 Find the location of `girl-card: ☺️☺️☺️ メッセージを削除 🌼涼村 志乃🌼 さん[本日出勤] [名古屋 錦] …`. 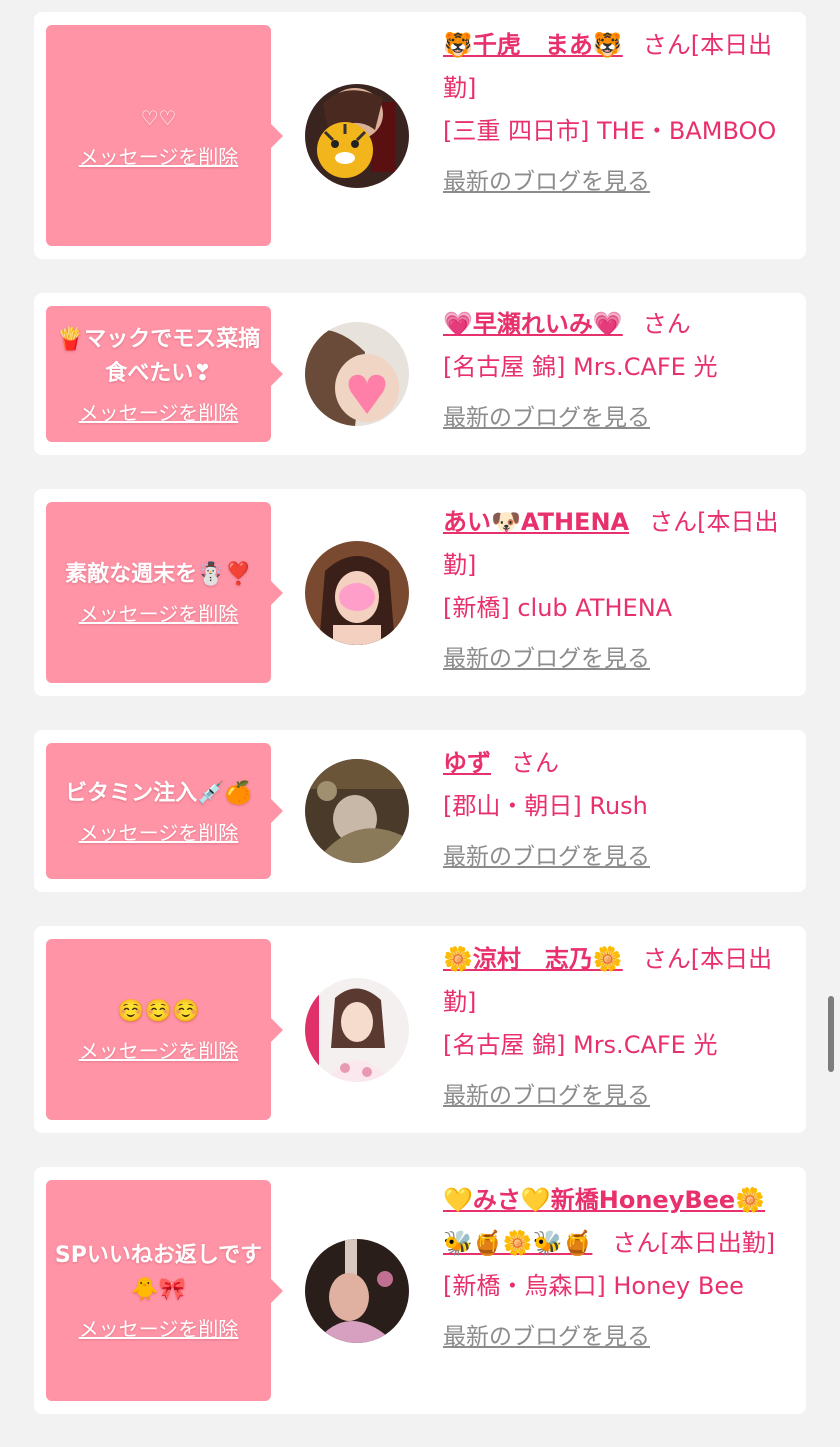

girl-card: ☺️☺️☺️ メッセージを削除 🌼涼村 志乃🌼 さん[本日出勤] [名古屋 錦] … is located at coordinates (420, 1029).